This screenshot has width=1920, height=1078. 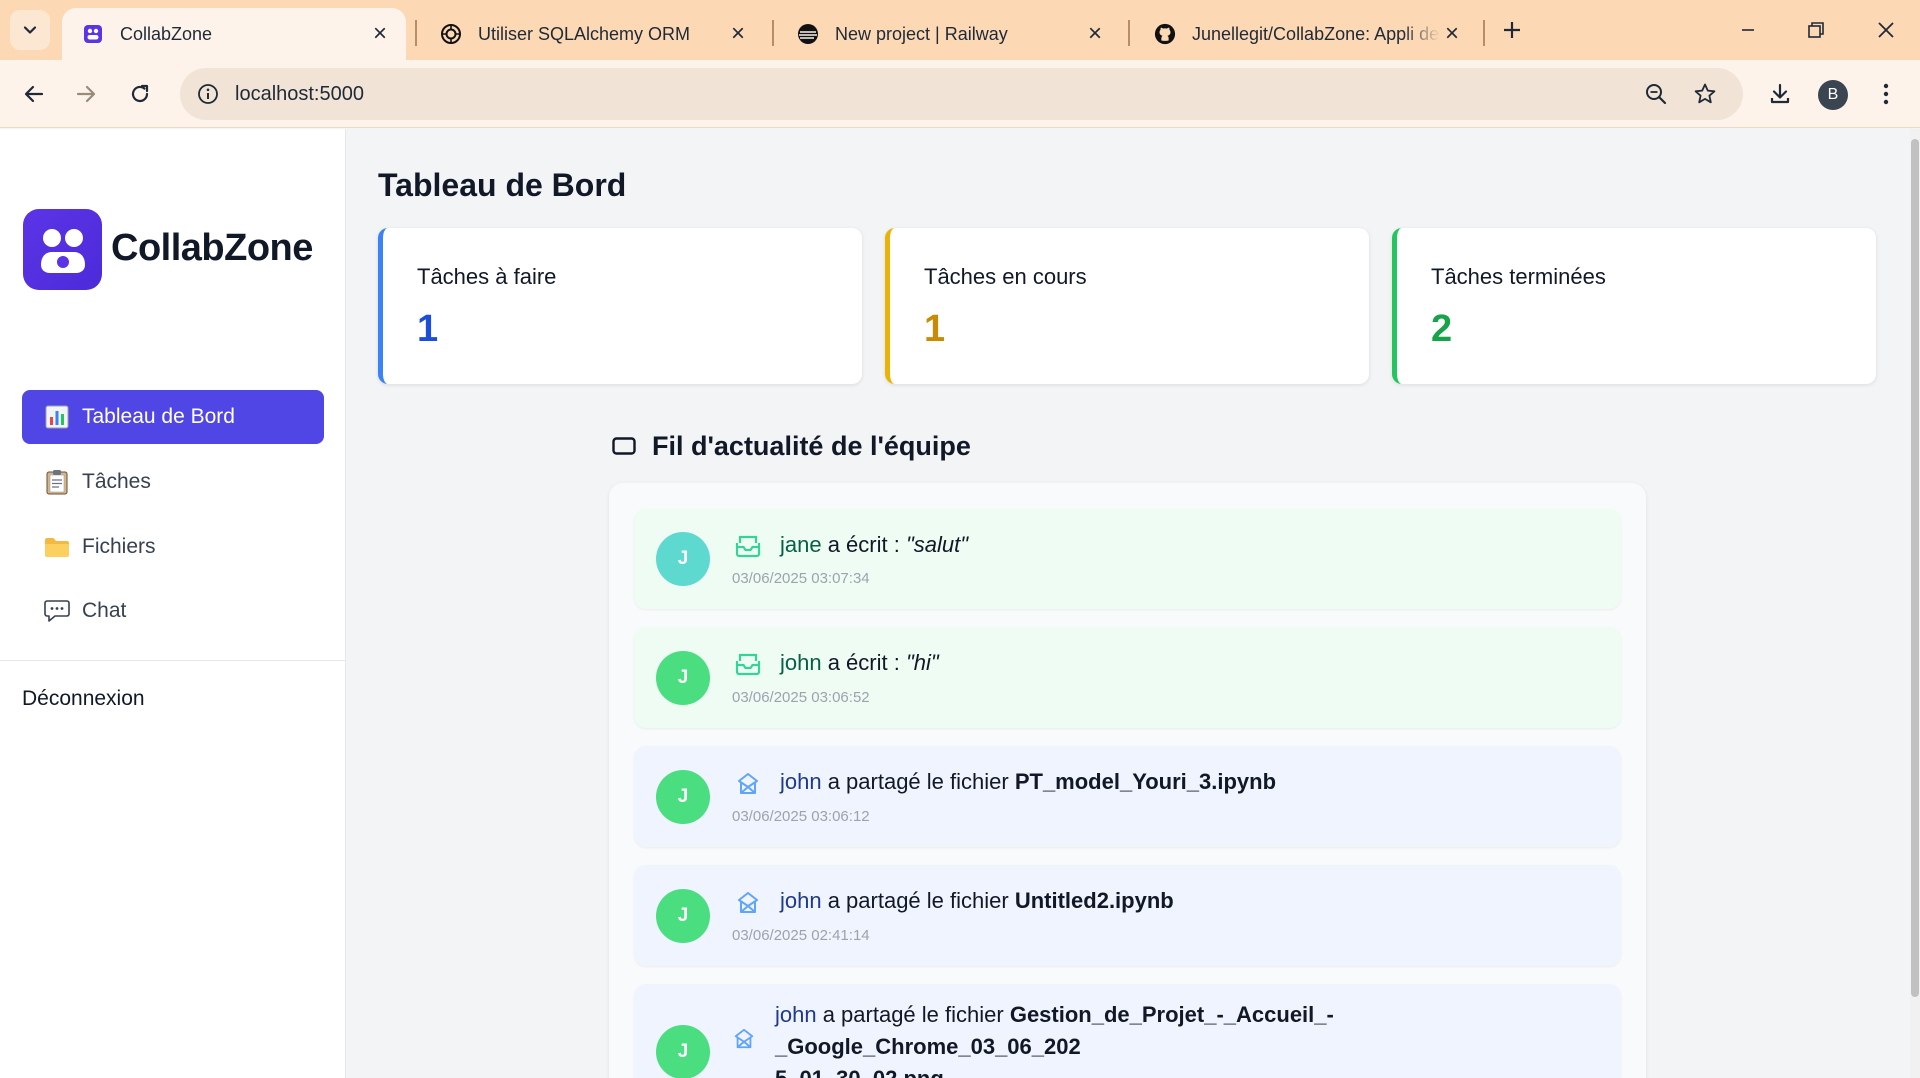 I want to click on minimize-icon, so click(x=1748, y=30).